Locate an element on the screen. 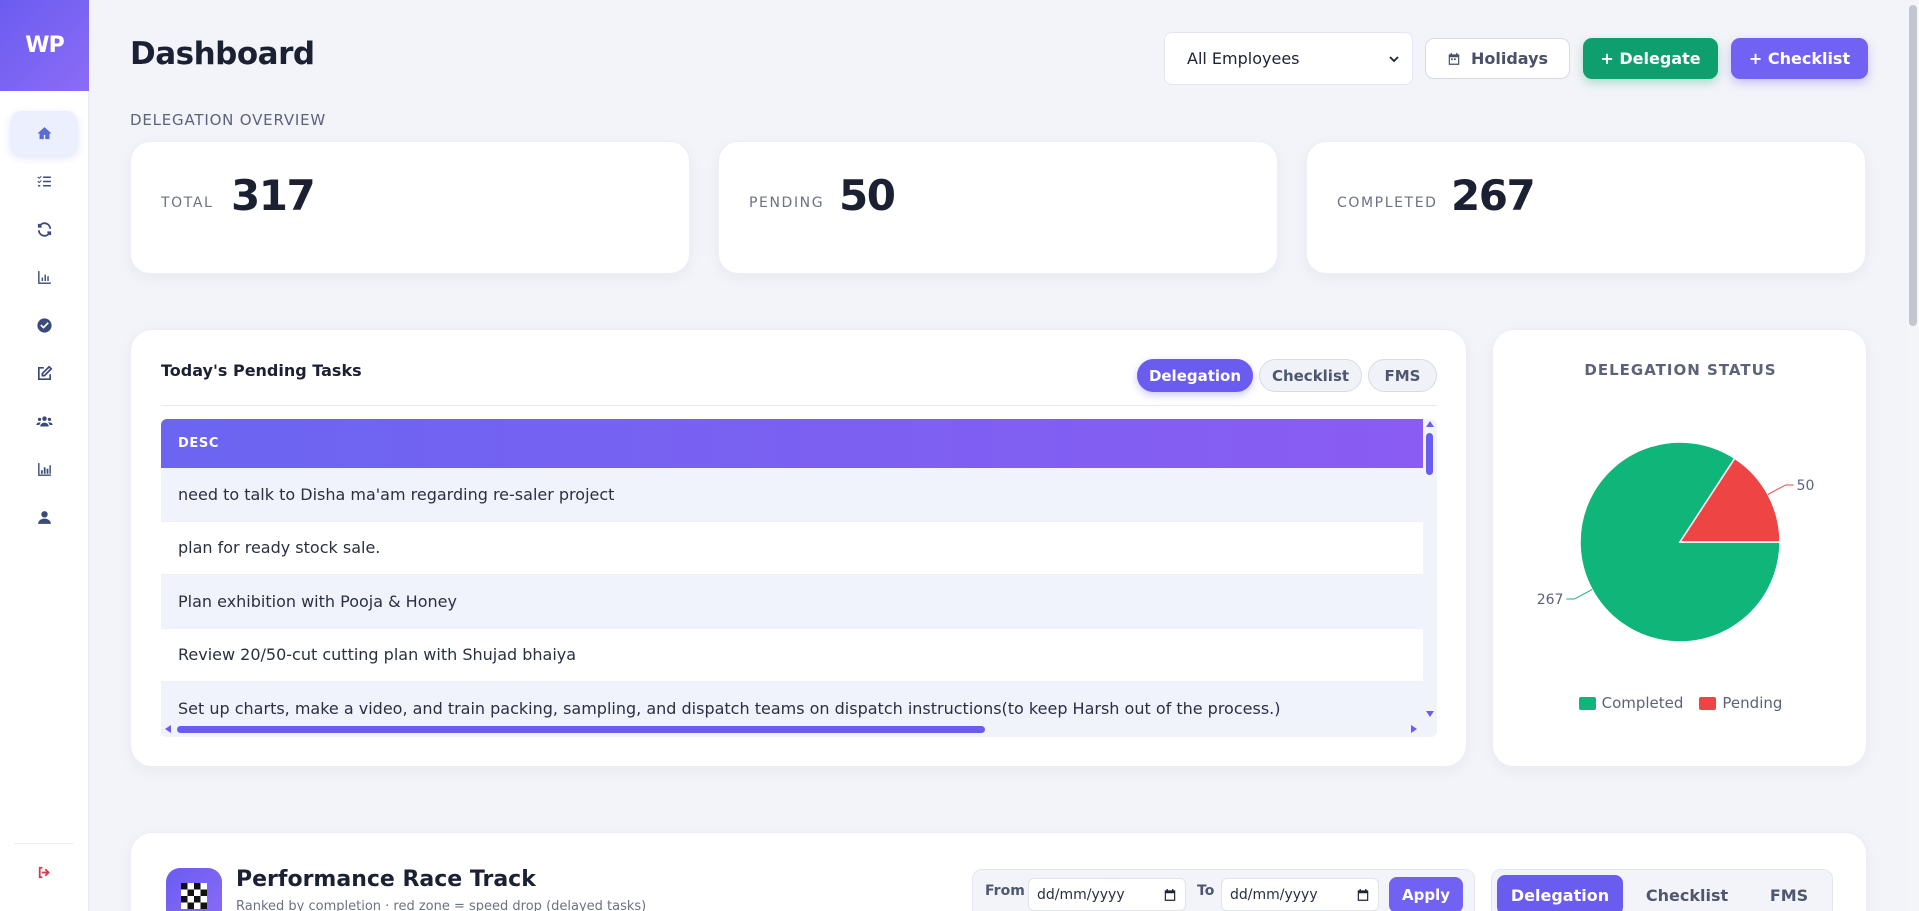  stat-label-total: TOTAL is located at coordinates (187, 203).